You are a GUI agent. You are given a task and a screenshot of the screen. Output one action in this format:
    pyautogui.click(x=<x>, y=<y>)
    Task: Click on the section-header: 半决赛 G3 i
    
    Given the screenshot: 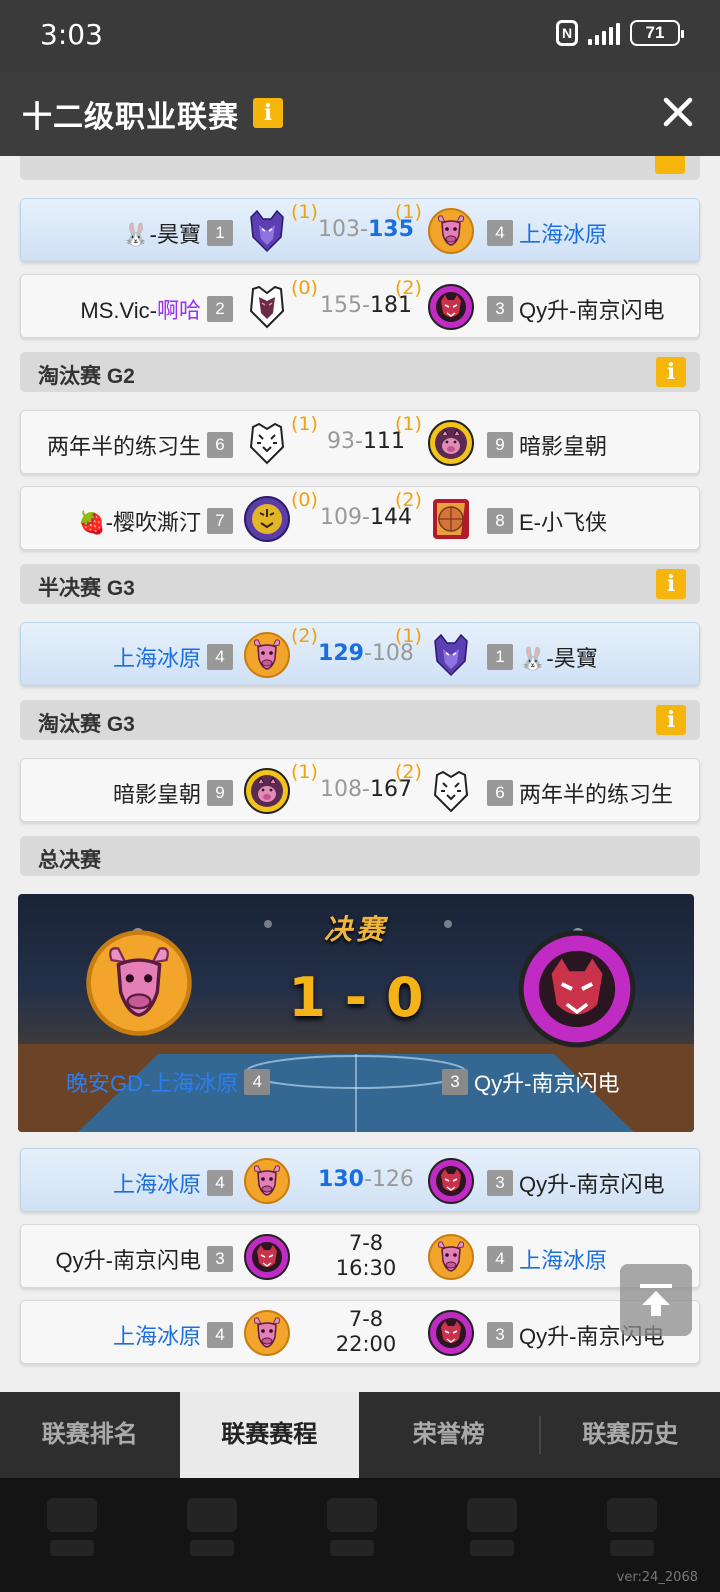 What is the action you would take?
    pyautogui.click(x=360, y=584)
    